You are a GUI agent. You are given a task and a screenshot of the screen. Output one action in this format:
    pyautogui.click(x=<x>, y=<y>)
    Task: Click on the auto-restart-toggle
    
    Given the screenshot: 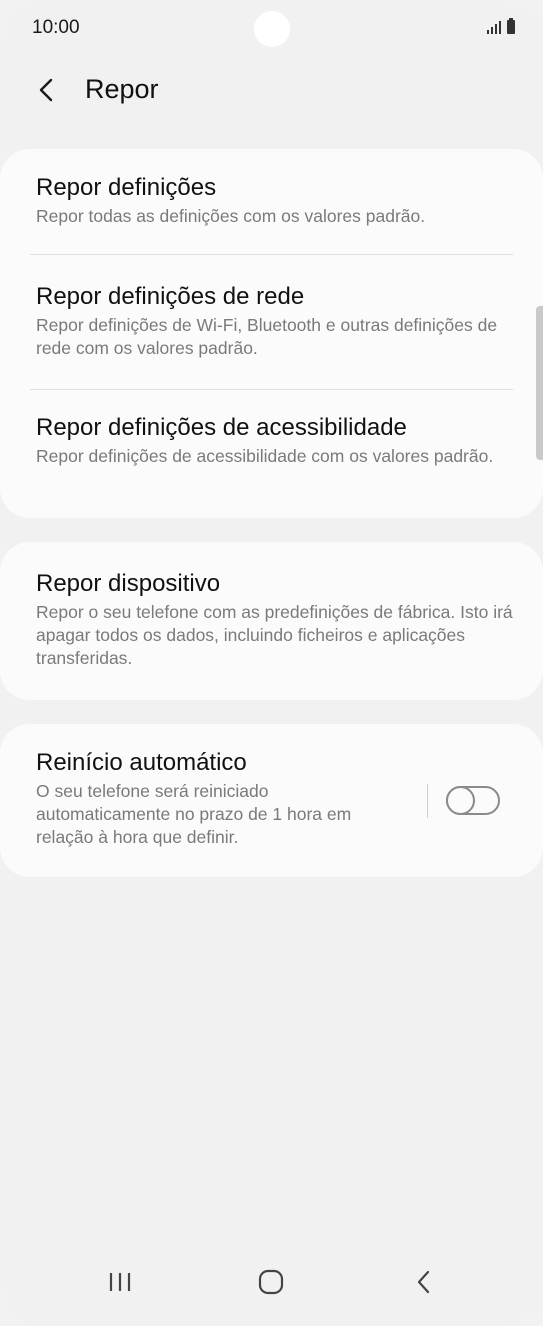 What is the action you would take?
    pyautogui.click(x=473, y=800)
    